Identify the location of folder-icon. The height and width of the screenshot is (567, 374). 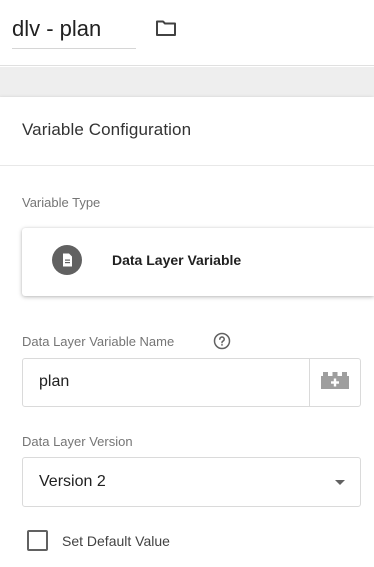
(166, 28).